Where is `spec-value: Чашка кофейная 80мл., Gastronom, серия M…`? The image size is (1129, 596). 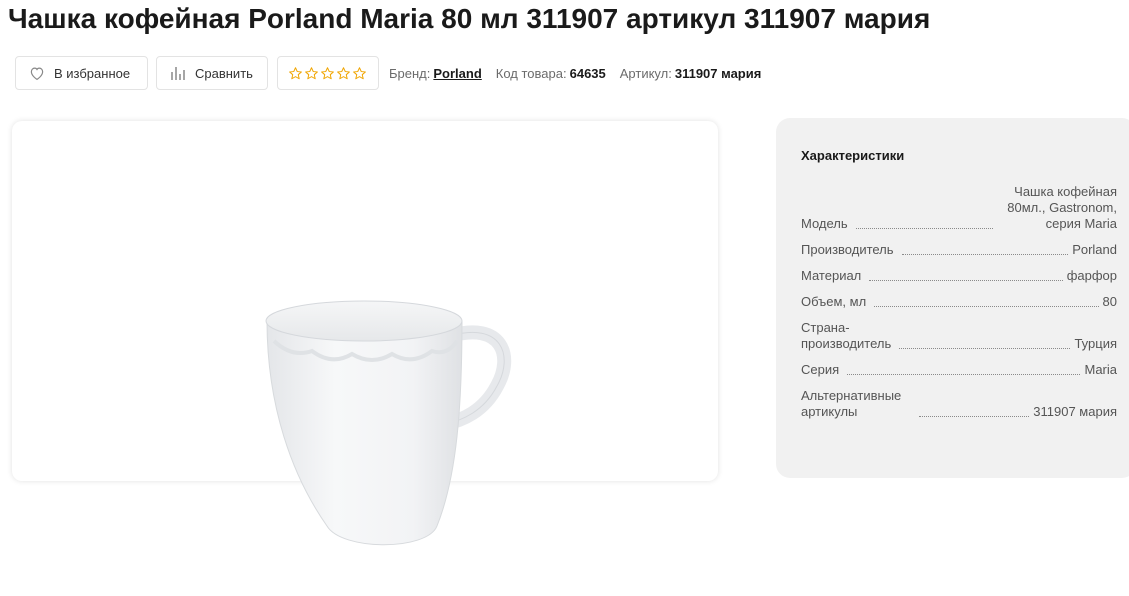
spec-value: Чашка кофейная 80мл., Gastronom, серия M… is located at coordinates (1062, 207).